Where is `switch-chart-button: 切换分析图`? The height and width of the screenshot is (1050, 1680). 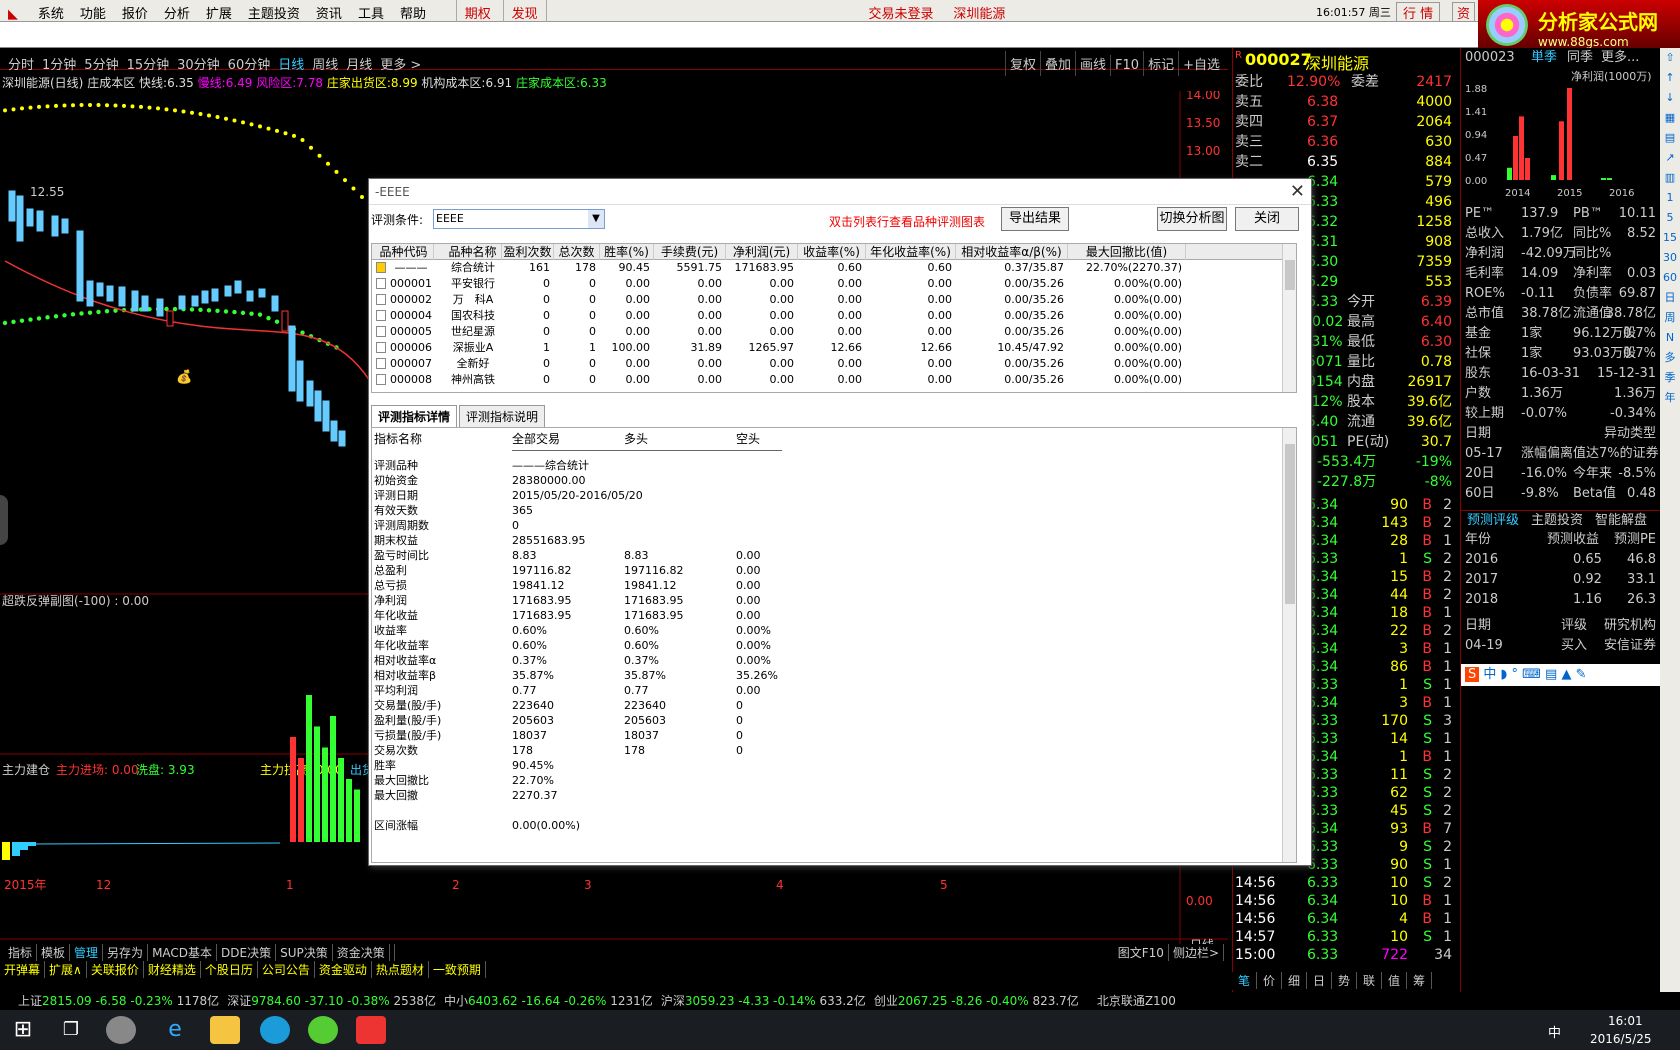 switch-chart-button: 切换分析图 is located at coordinates (1192, 219).